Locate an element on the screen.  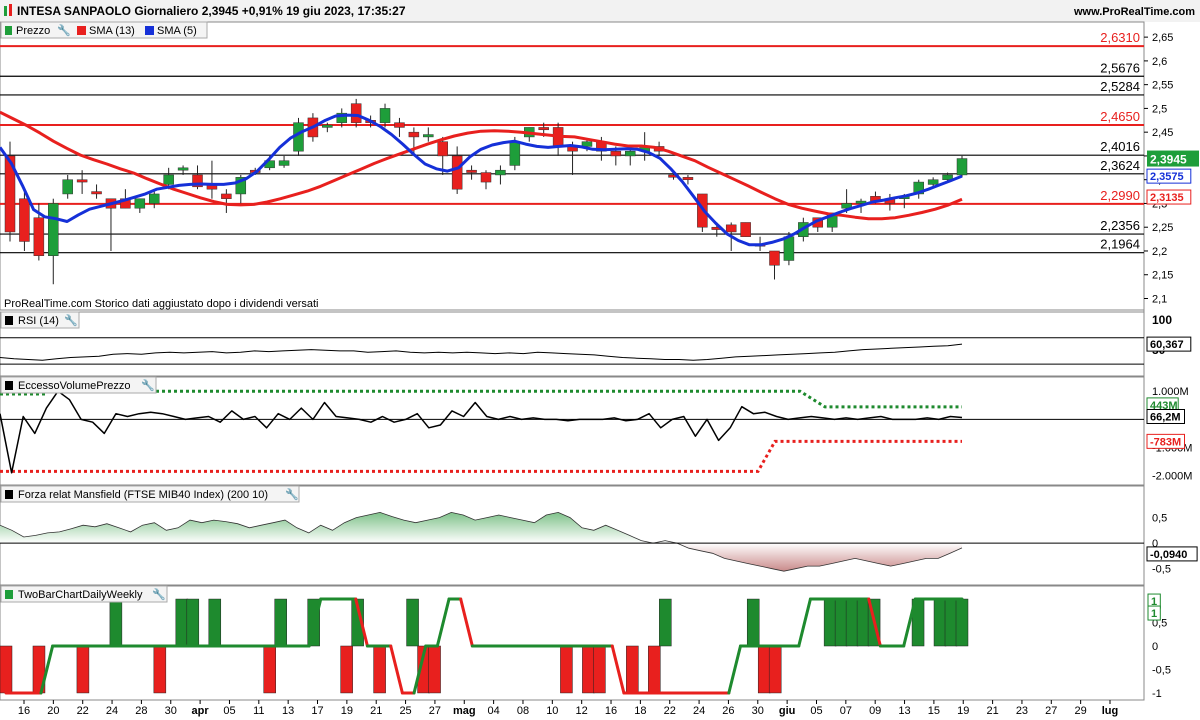
price-legend: Prezzo 🔧 SMA (13) SMA (5) is located at coordinates (104, 30).